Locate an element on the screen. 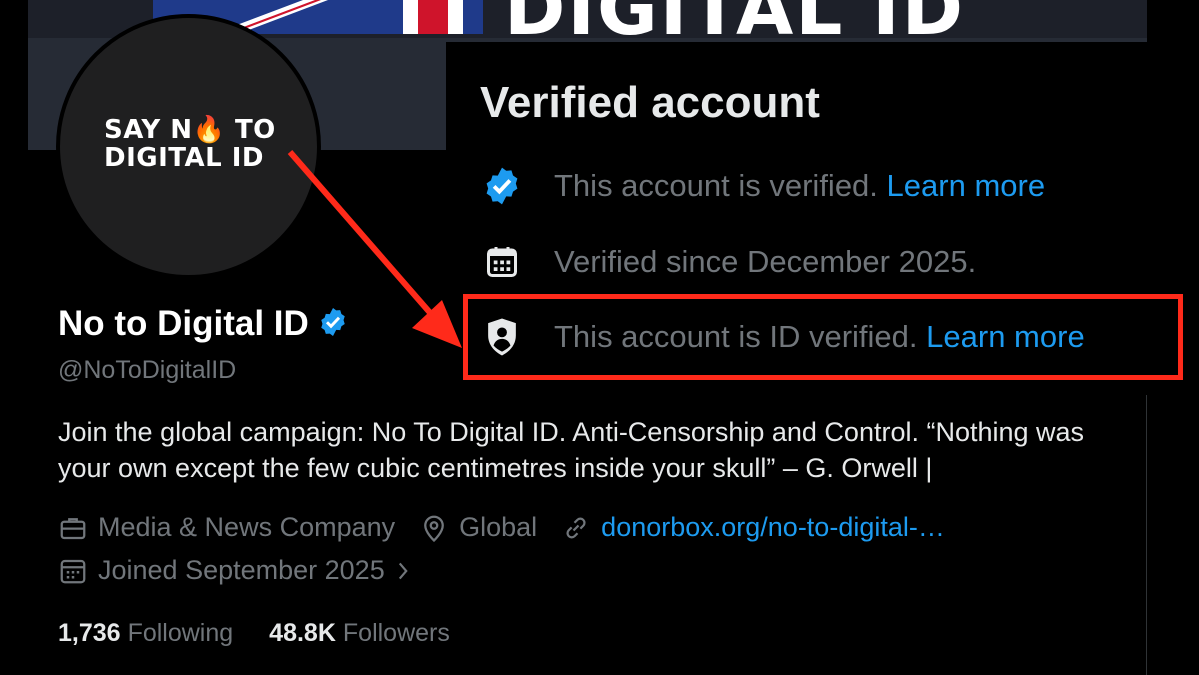 The width and height of the screenshot is (1199, 675). verified-since-text: Verified since December 2025. is located at coordinates (765, 261).